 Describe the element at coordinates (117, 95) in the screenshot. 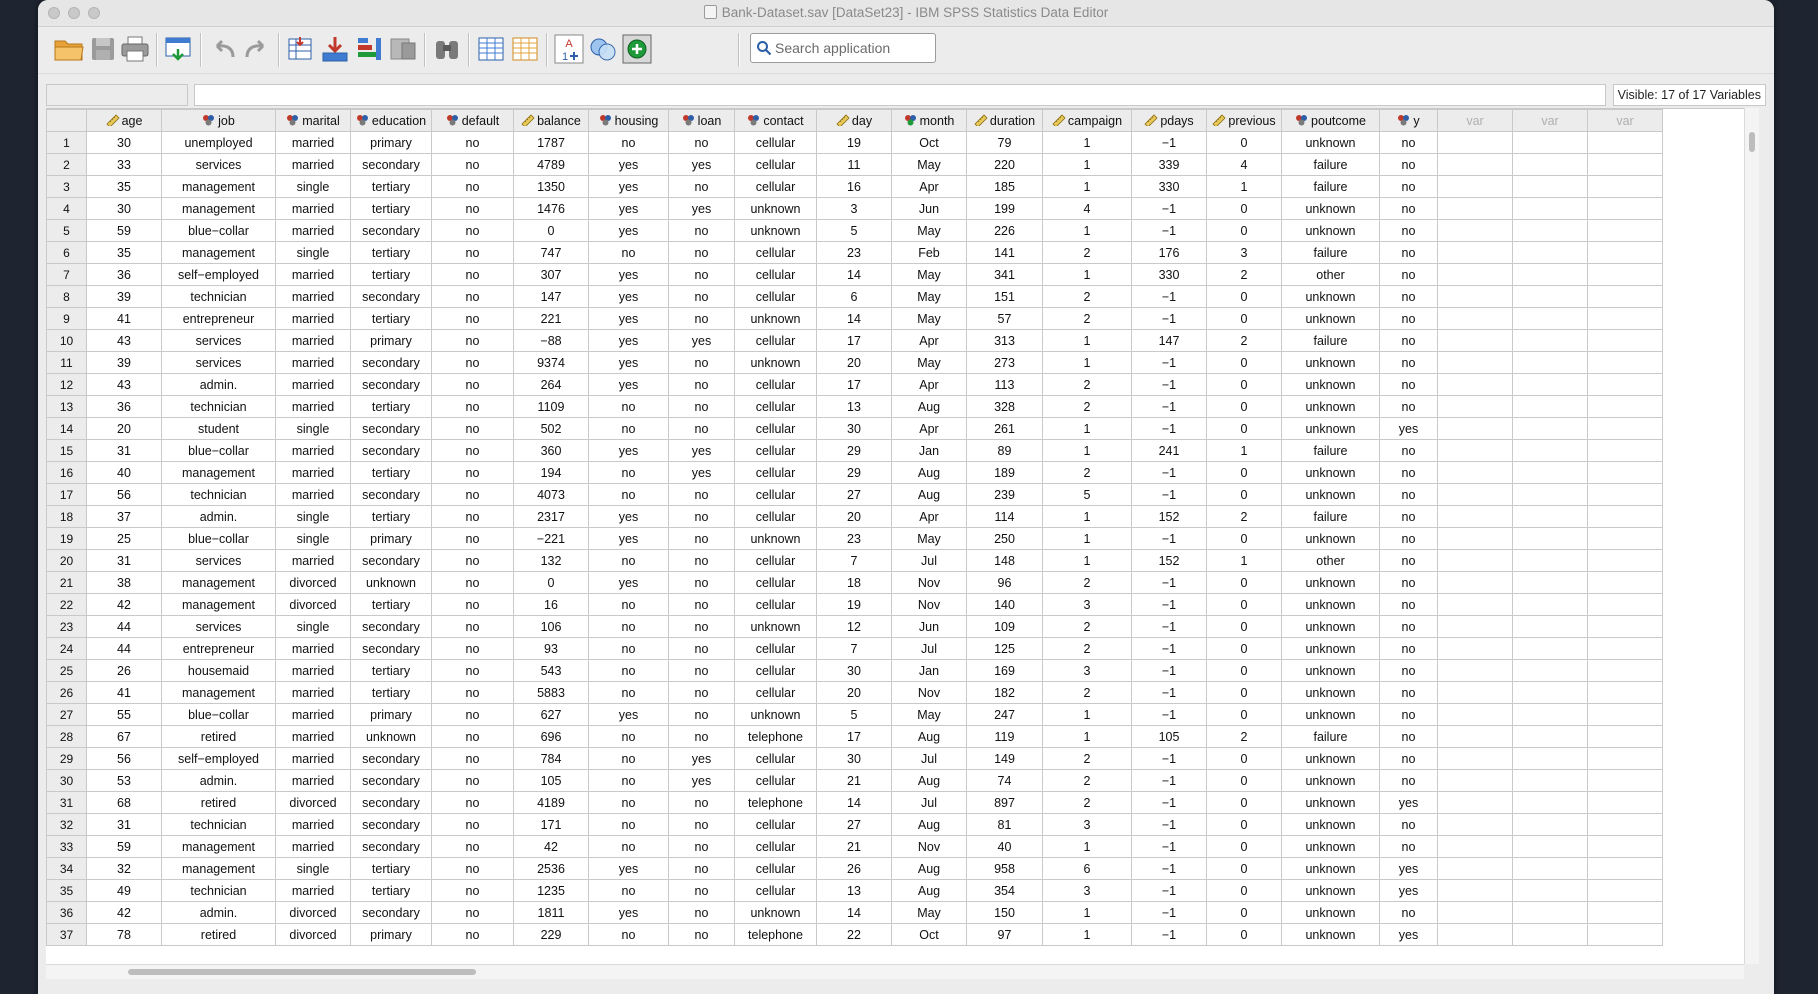

I see `cell-name-box` at that location.